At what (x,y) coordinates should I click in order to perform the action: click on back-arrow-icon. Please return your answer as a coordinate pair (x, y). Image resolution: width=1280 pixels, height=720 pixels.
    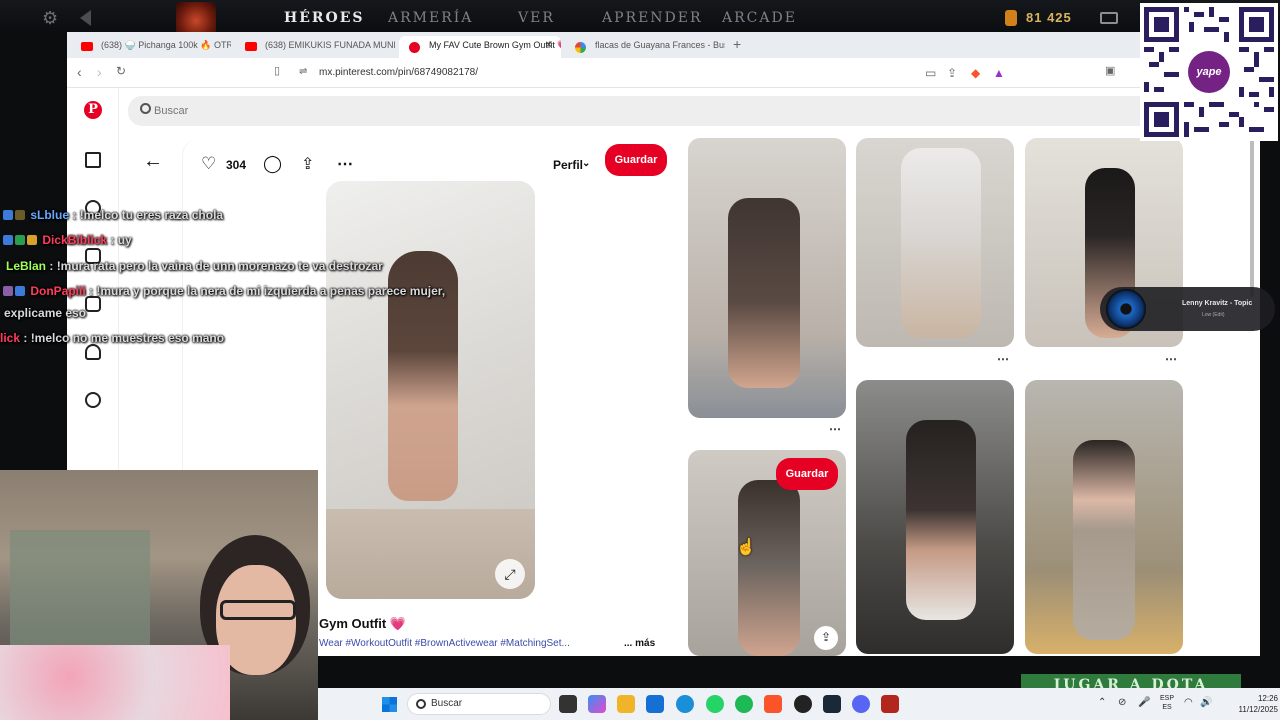
    Looking at the image, I should click on (85, 18).